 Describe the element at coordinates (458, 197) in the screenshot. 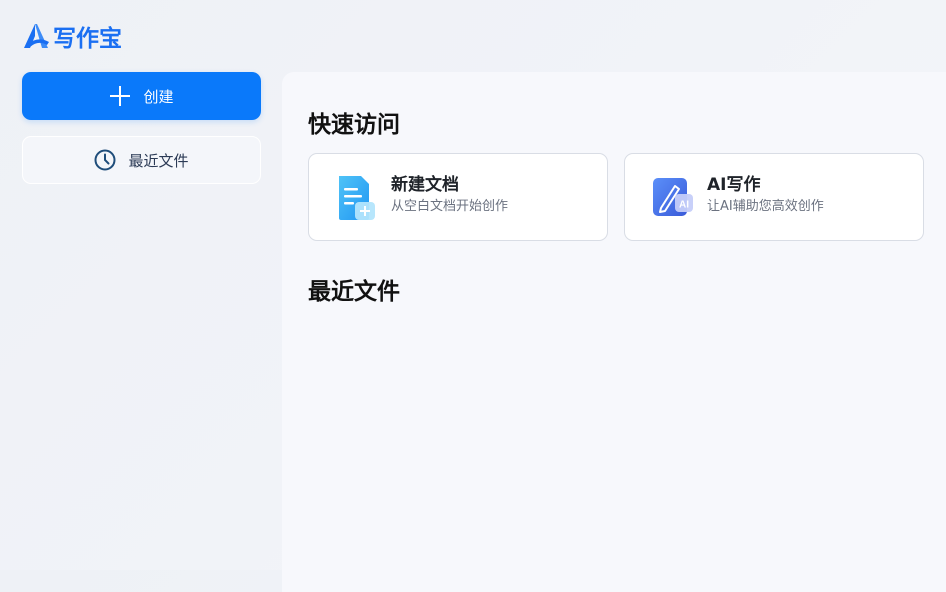

I see `new-document-card: 新建文档 从空白文档开始创作` at that location.